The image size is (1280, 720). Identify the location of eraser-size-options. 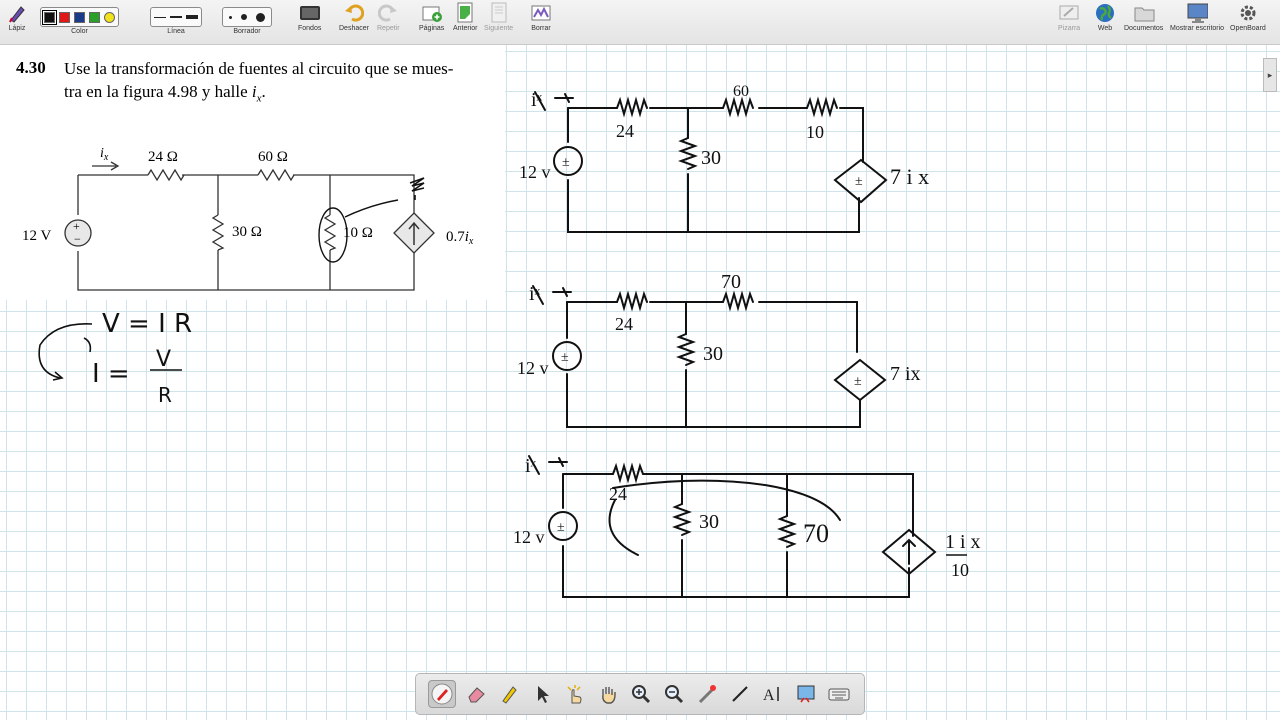
(247, 17).